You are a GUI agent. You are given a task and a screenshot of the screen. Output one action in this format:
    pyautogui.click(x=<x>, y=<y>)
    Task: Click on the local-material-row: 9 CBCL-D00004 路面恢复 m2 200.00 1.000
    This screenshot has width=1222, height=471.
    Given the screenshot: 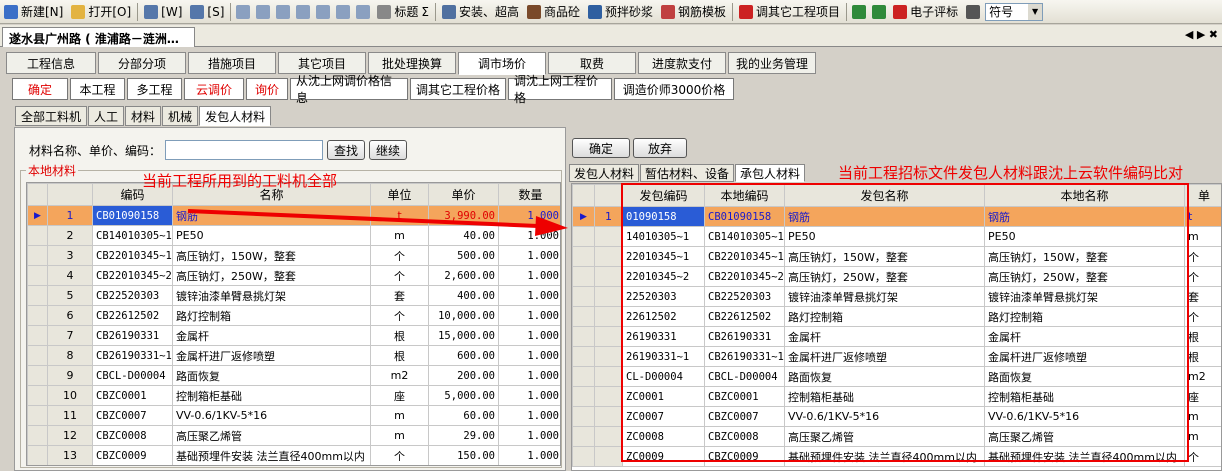 What is the action you would take?
    pyautogui.click(x=293, y=375)
    